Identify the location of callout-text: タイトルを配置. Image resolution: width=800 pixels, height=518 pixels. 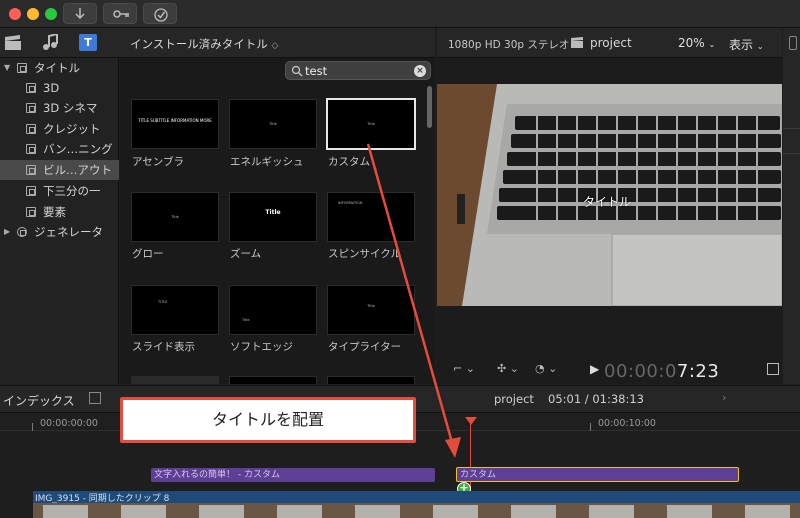
(267, 419).